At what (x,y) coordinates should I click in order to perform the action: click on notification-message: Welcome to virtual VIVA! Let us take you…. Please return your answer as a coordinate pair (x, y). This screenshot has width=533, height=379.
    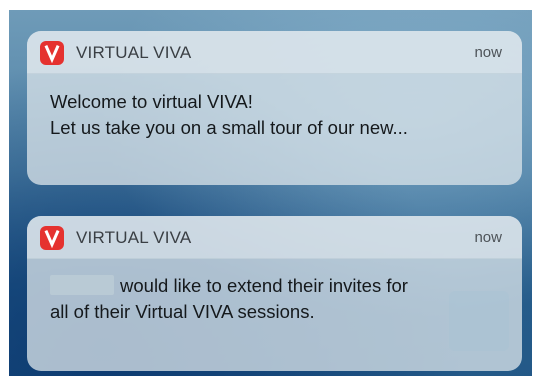
    Looking at the image, I should click on (229, 115).